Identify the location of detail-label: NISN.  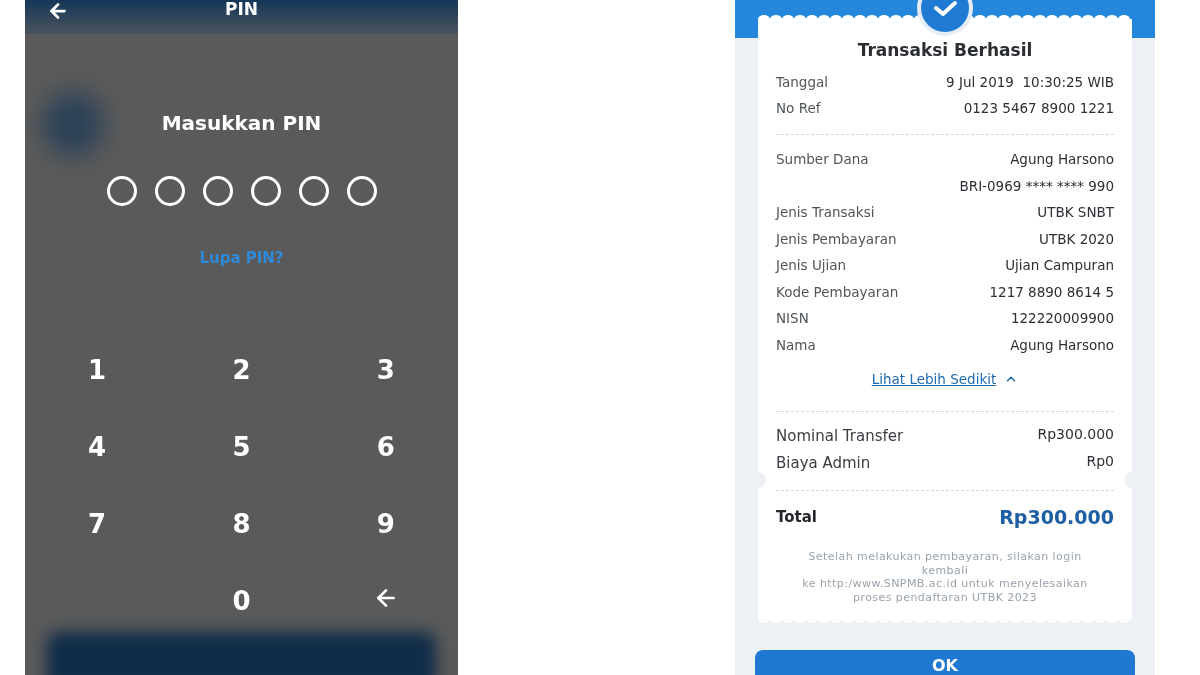
(792, 318).